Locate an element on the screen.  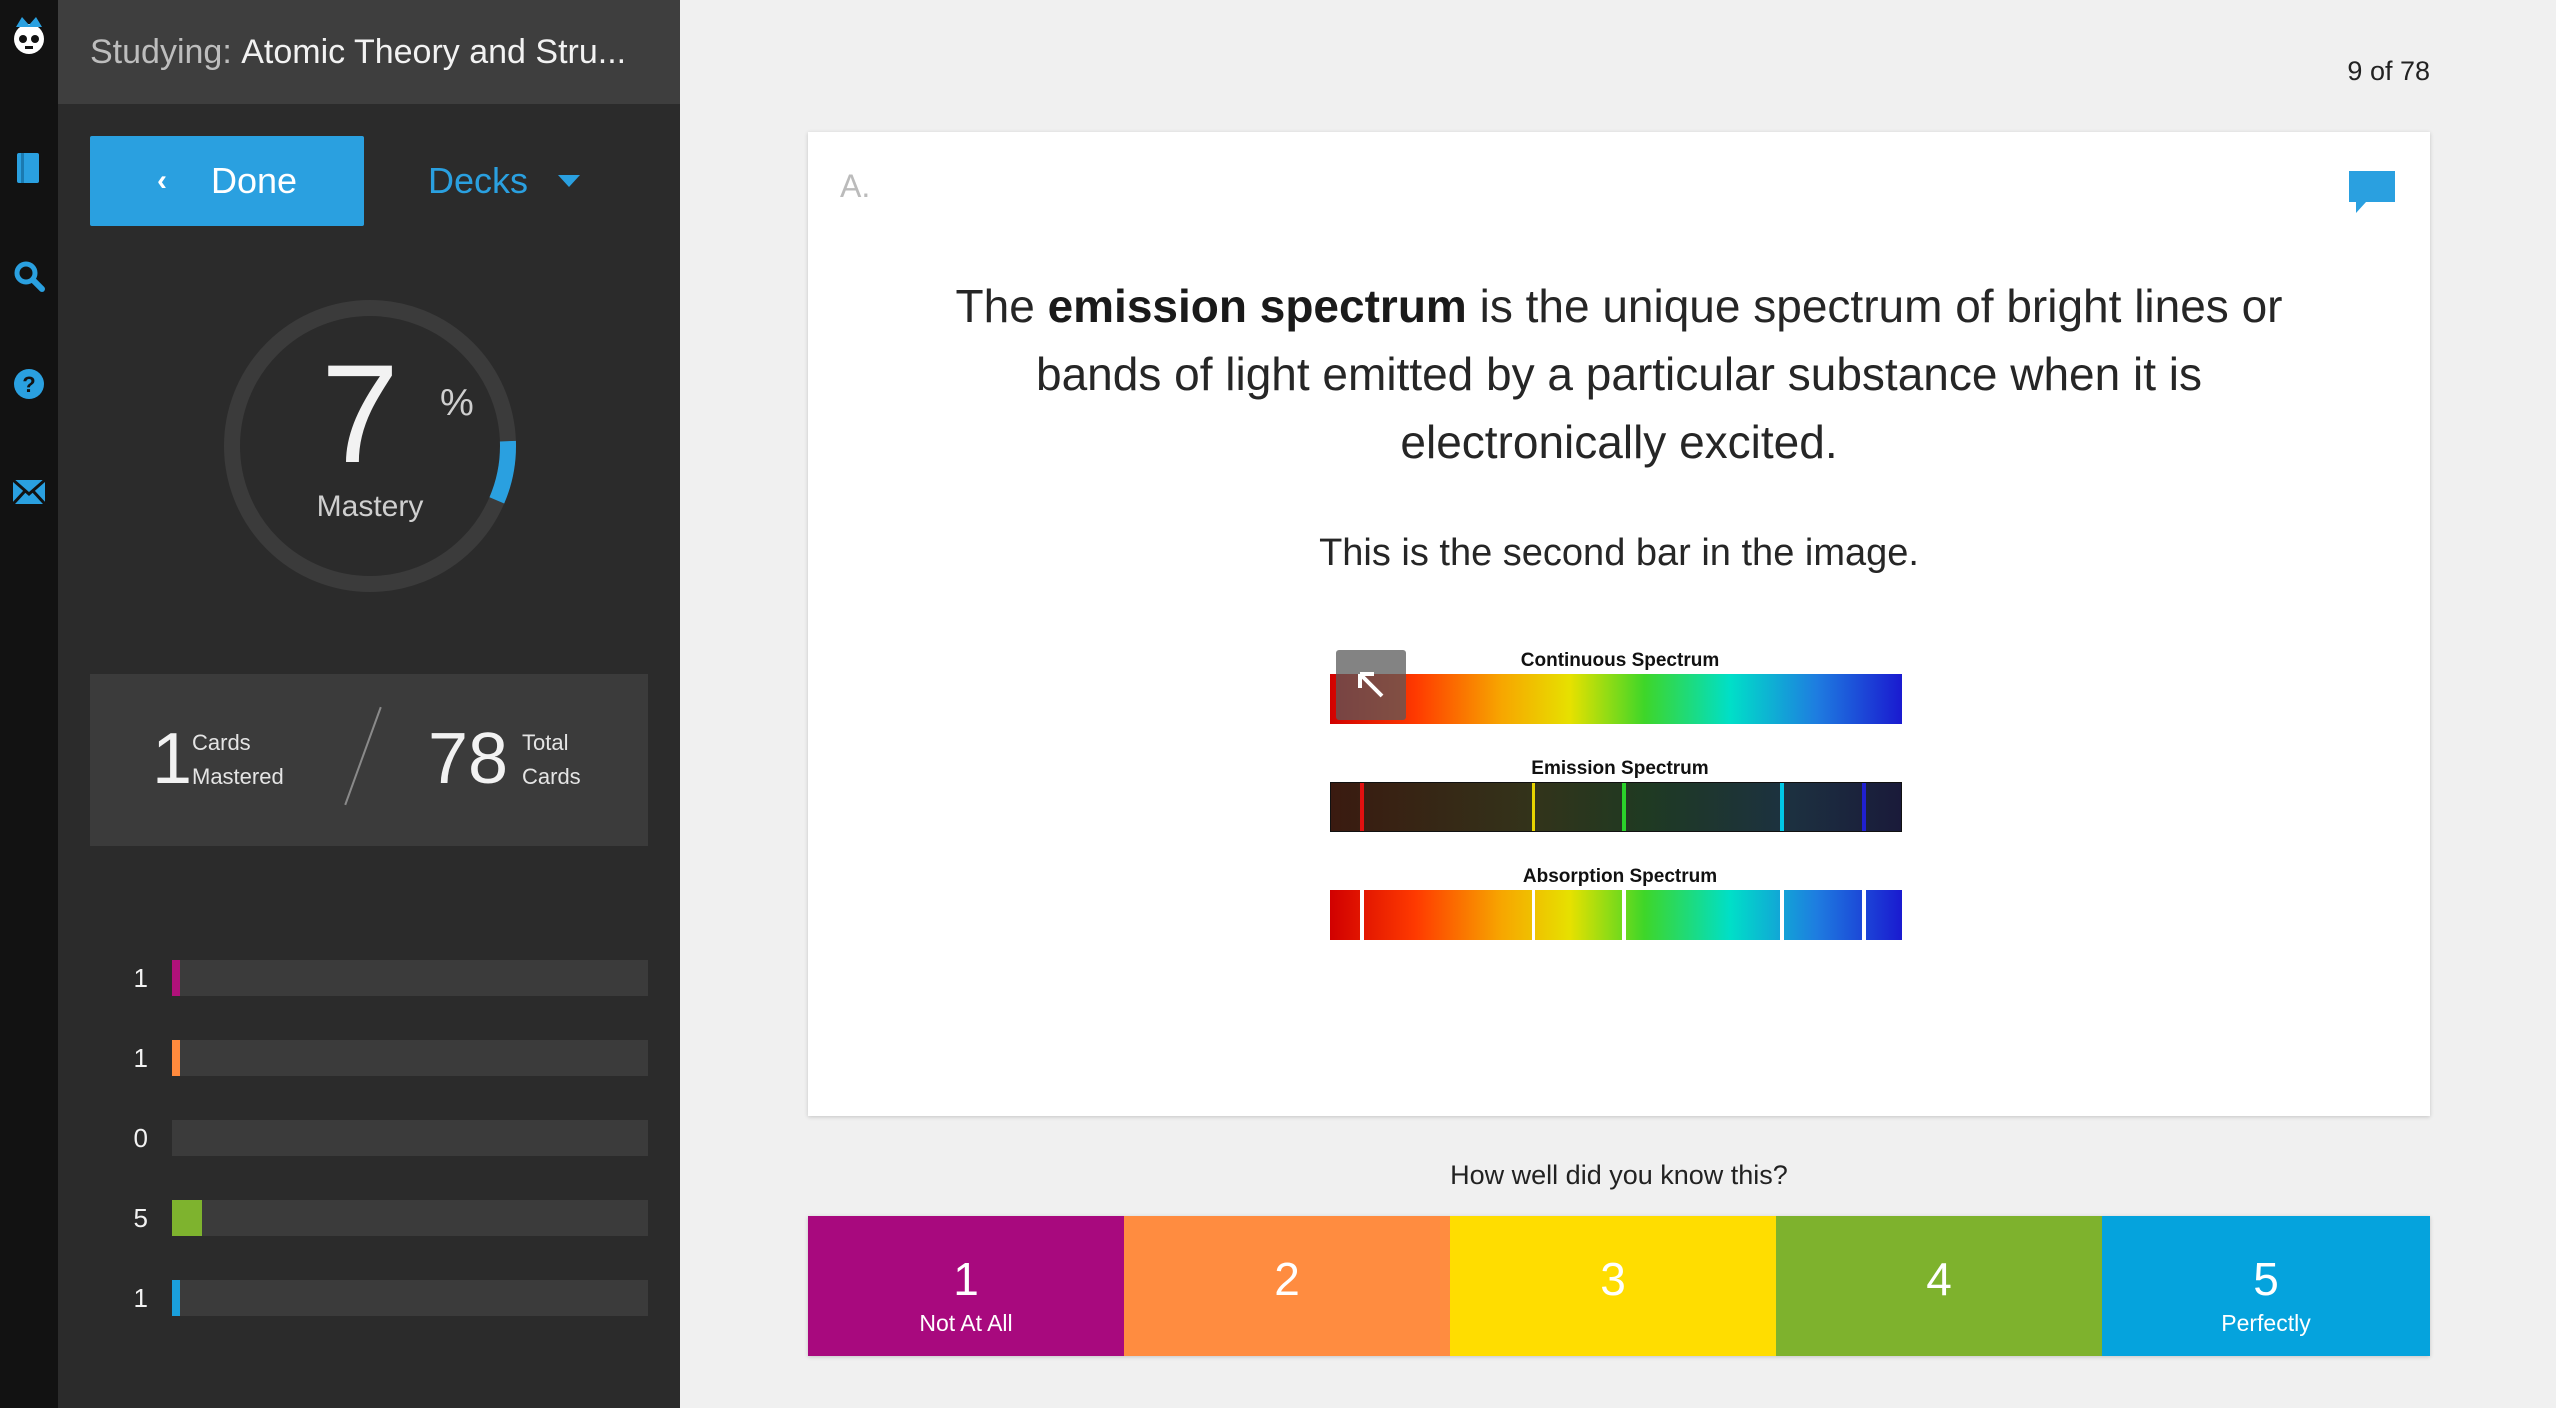
answer-note: This is the second bar in the image. is located at coordinates (1619, 553).